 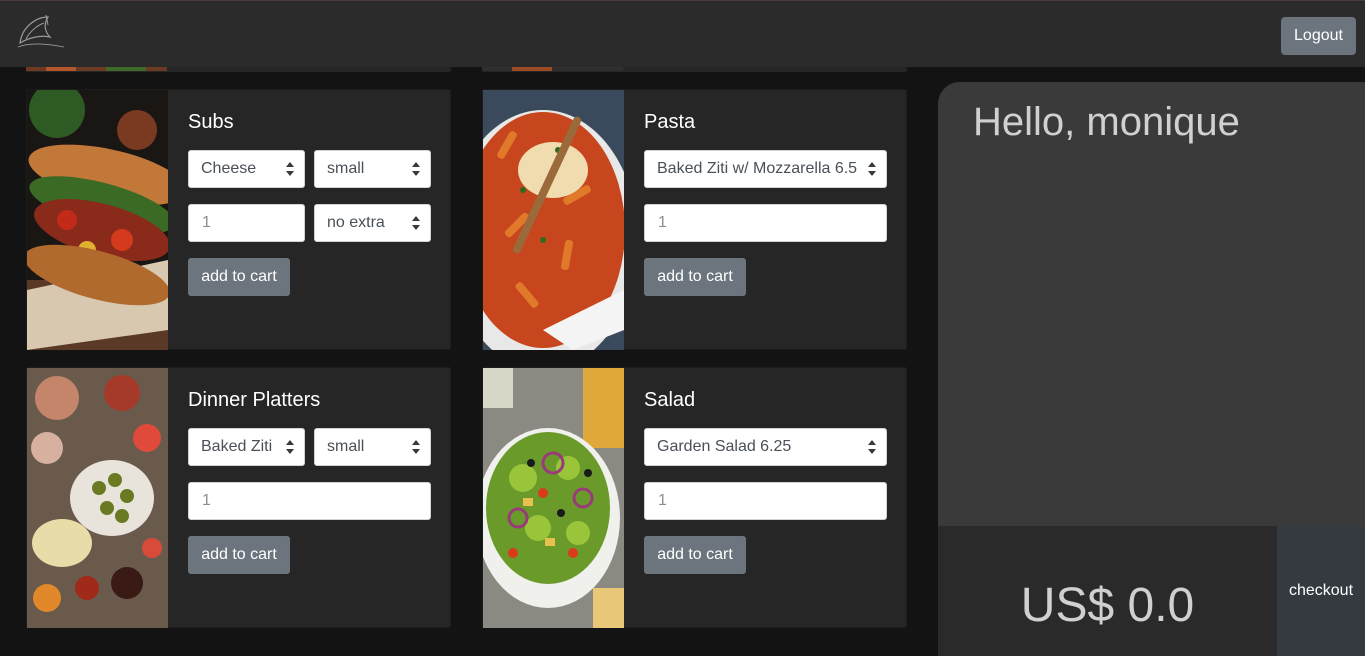 I want to click on baked-ziti-image, so click(x=553, y=220).